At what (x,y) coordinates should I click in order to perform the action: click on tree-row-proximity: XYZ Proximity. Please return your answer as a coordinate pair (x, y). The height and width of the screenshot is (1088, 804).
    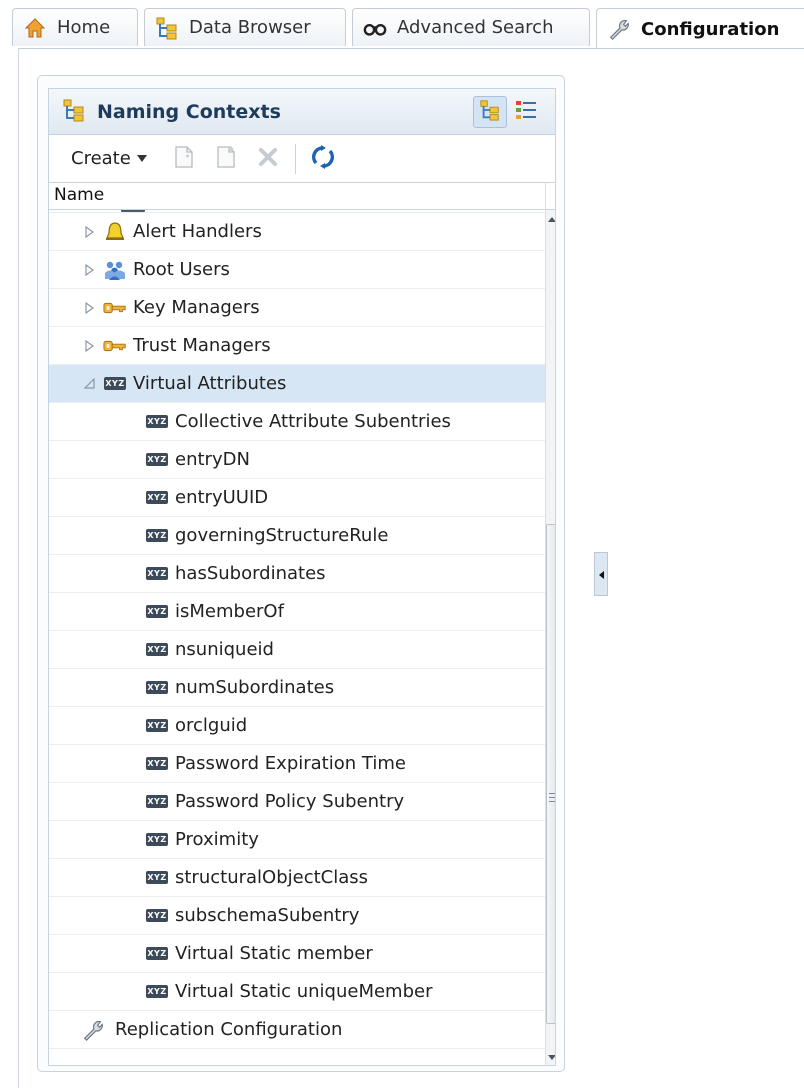
    Looking at the image, I should click on (297, 840).